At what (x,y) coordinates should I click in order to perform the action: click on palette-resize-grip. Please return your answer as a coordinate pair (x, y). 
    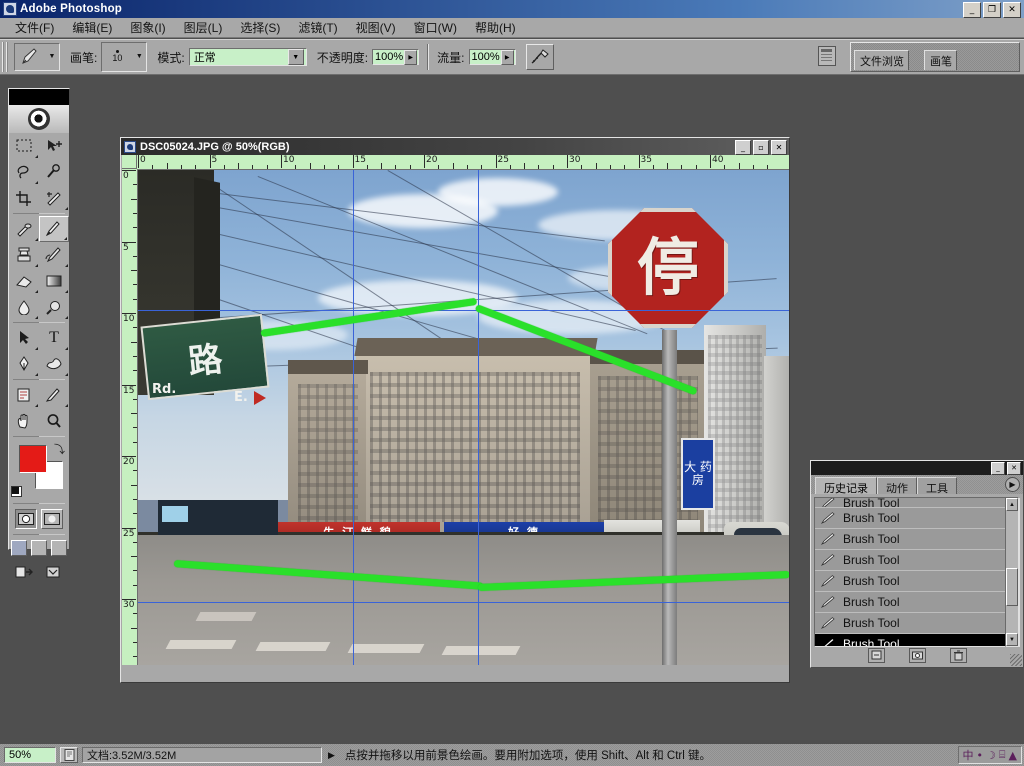
    Looking at the image, I should click on (1016, 660).